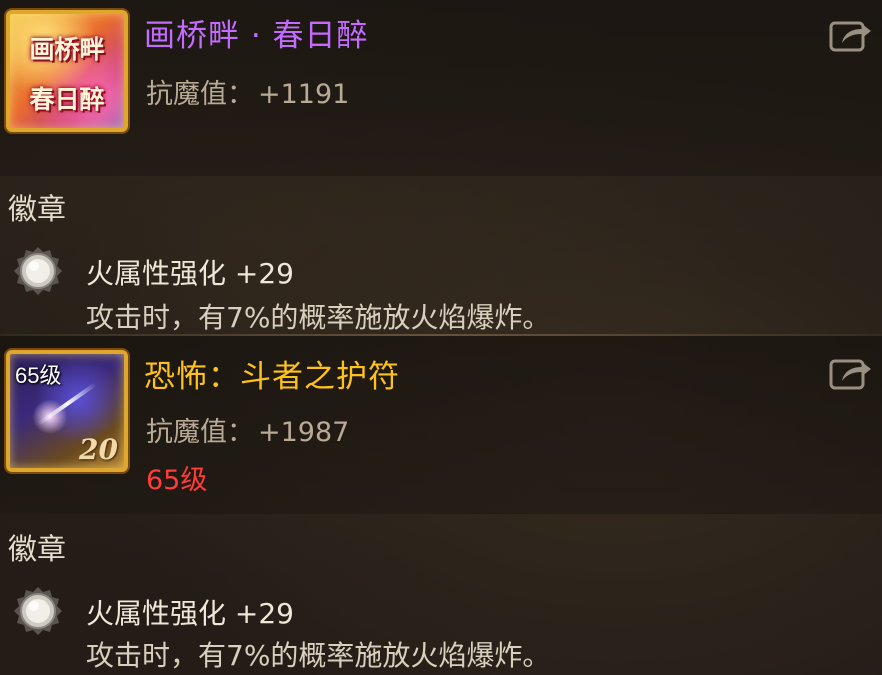 The image size is (882, 675). I want to click on item-name: 画桥畔 · 春日醉, so click(256, 36).